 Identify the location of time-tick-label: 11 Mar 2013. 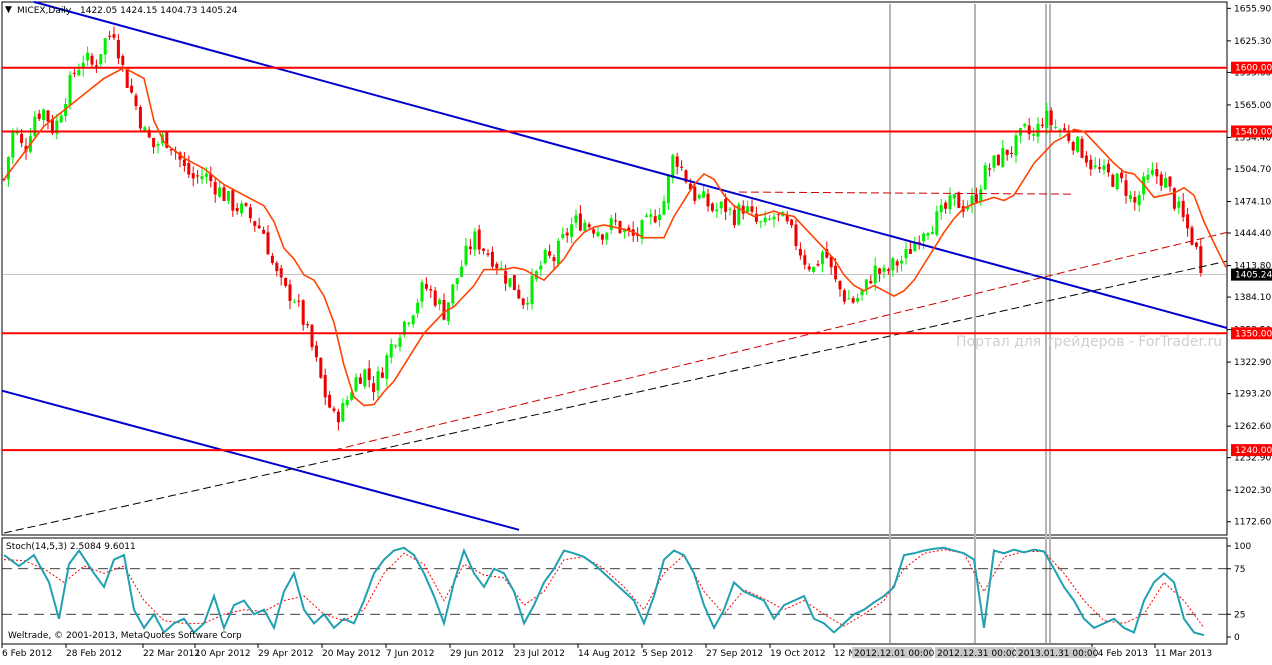
(1183, 654).